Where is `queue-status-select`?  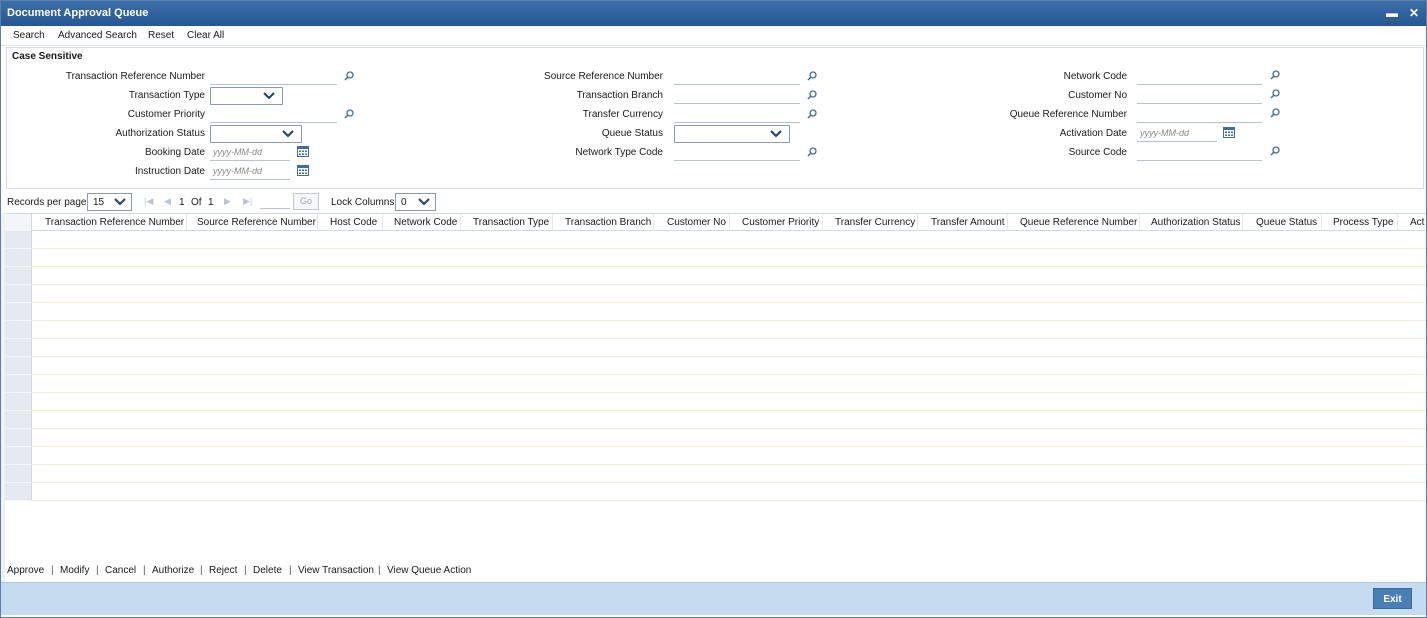
queue-status-select is located at coordinates (732, 134).